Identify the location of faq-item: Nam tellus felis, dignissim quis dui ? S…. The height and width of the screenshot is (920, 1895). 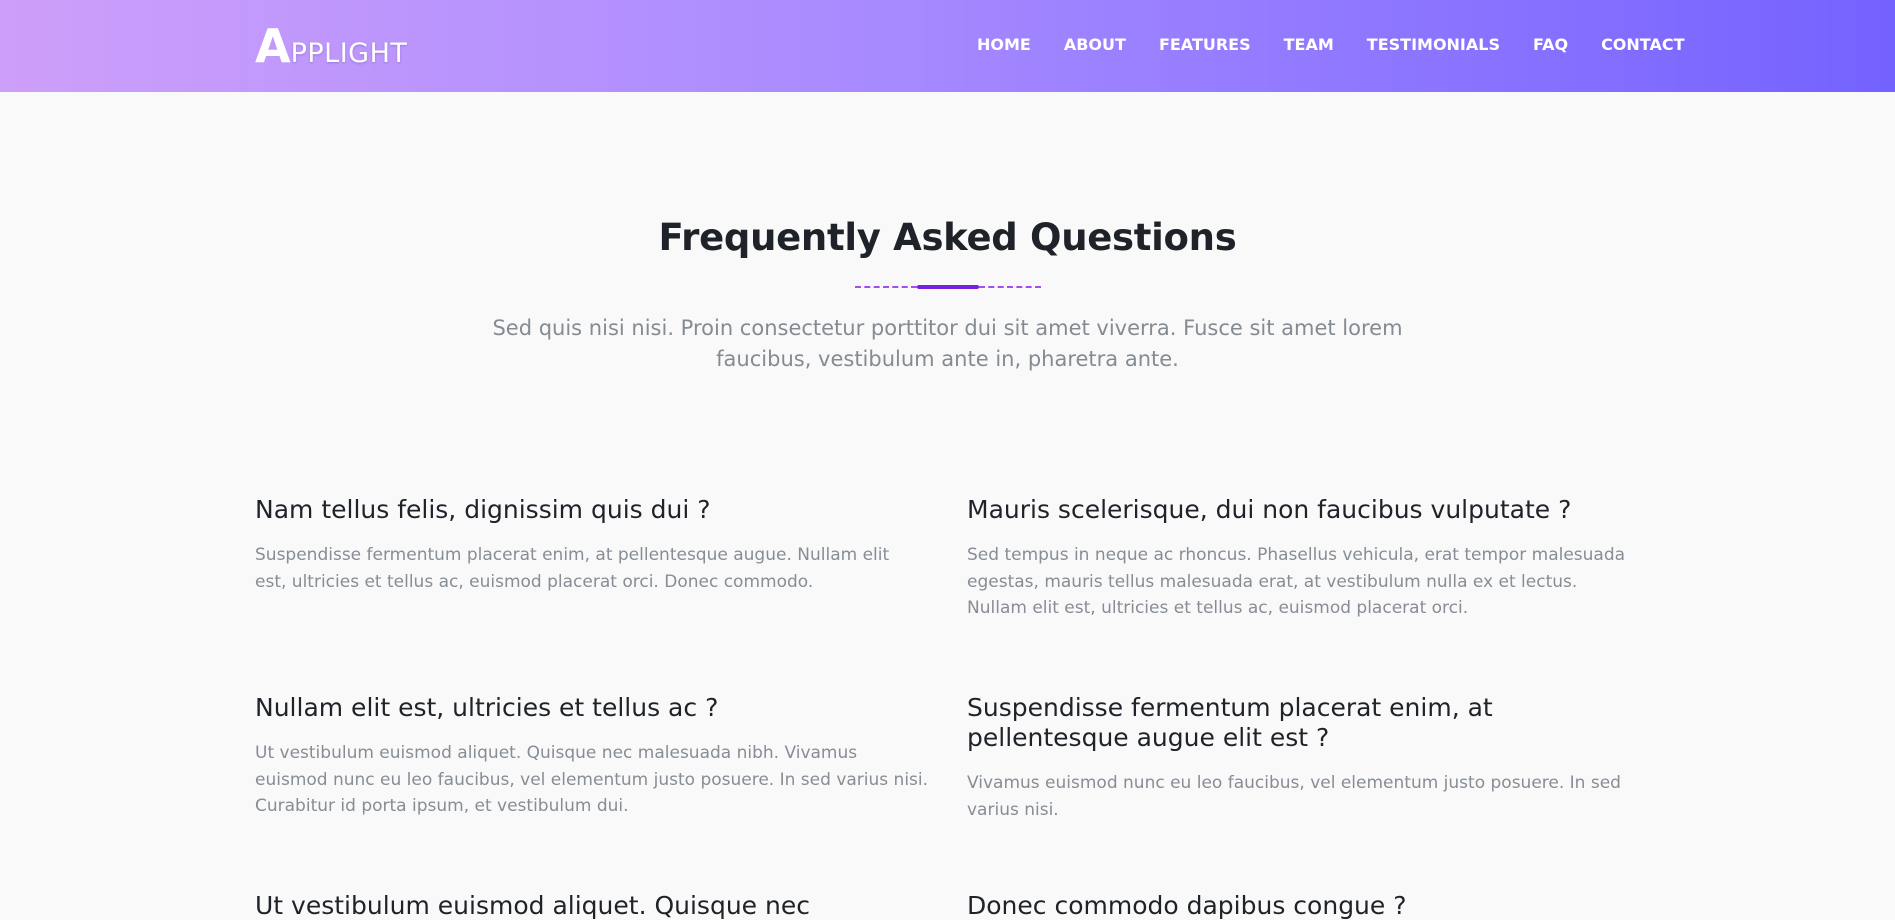
(605, 545).